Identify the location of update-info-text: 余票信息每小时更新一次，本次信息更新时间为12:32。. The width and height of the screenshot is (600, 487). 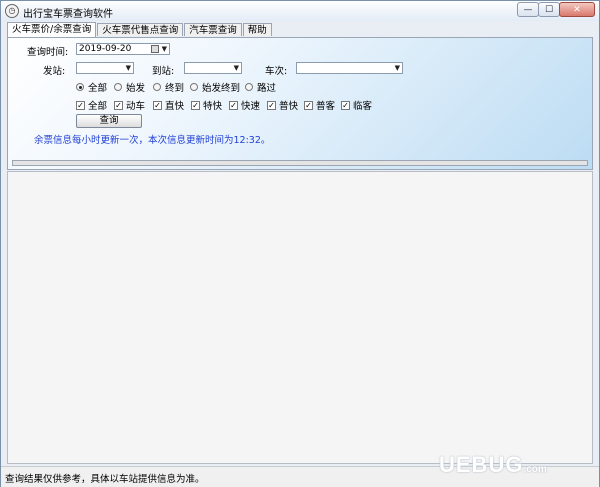
(152, 140).